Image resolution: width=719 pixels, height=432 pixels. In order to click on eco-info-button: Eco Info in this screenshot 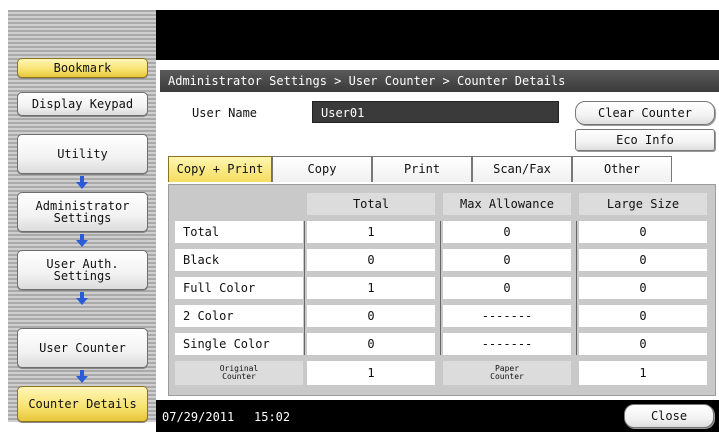, I will do `click(645, 140)`.